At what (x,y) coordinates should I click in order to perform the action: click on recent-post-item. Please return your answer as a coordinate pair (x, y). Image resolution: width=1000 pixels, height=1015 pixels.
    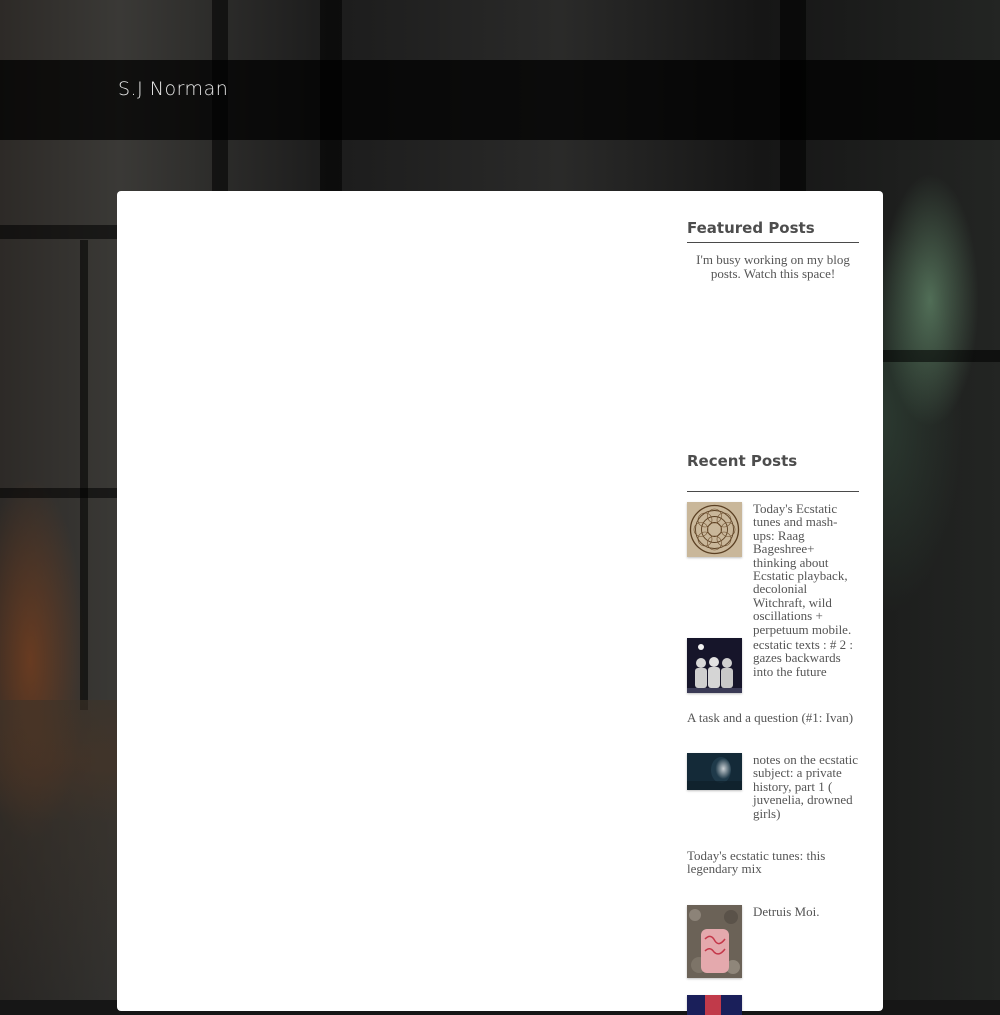
    Looking at the image, I should click on (773, 1005).